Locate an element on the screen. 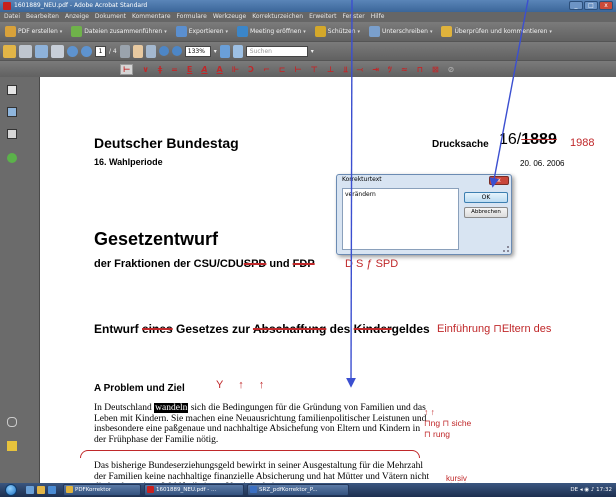 The image size is (616, 497). proof-mark-bold: E is located at coordinates (189, 69).